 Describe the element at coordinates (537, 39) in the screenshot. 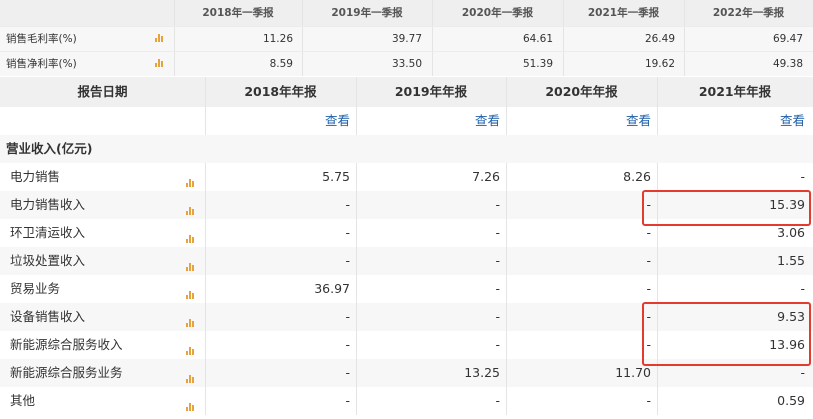

I see `gross-margin-2020: 64.61` at that location.